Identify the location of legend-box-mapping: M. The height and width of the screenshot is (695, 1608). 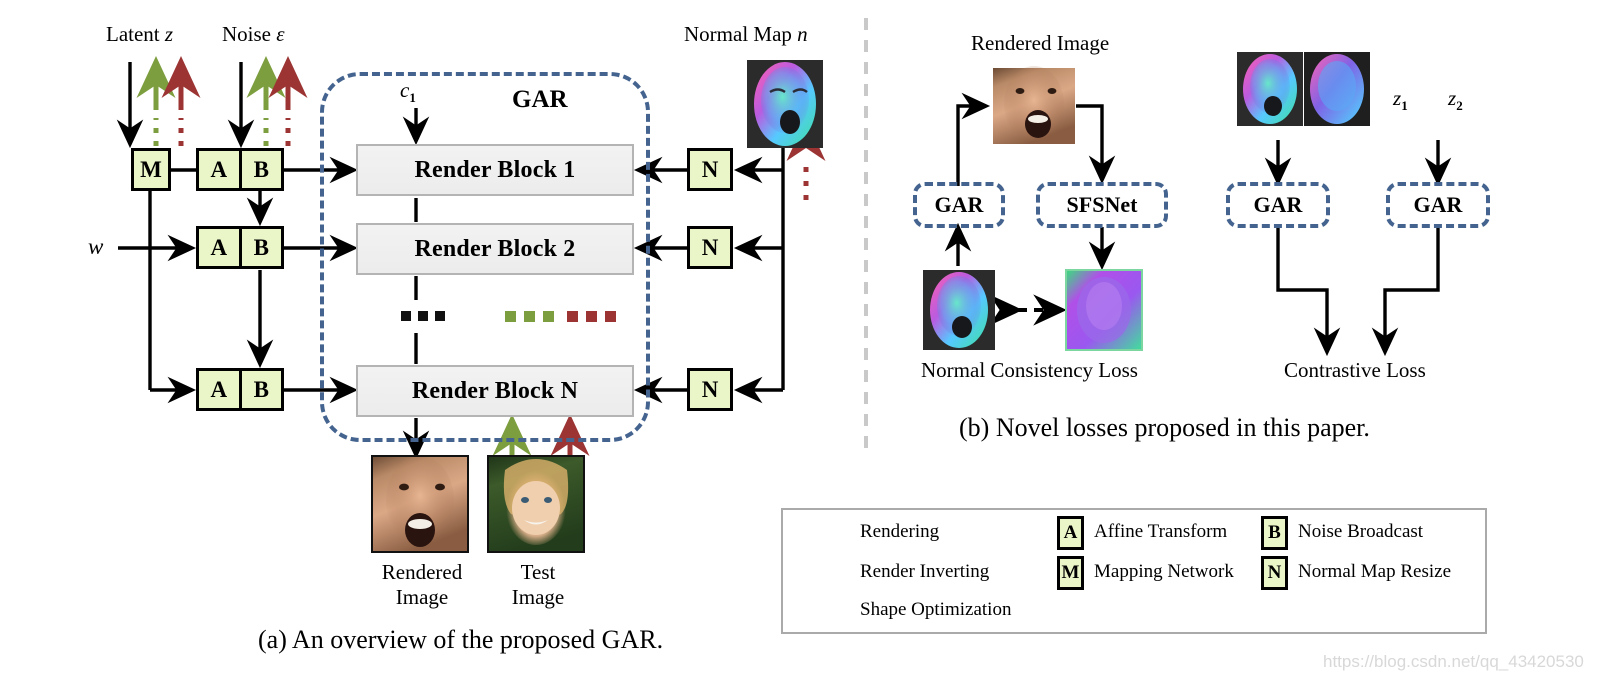
(1070, 573).